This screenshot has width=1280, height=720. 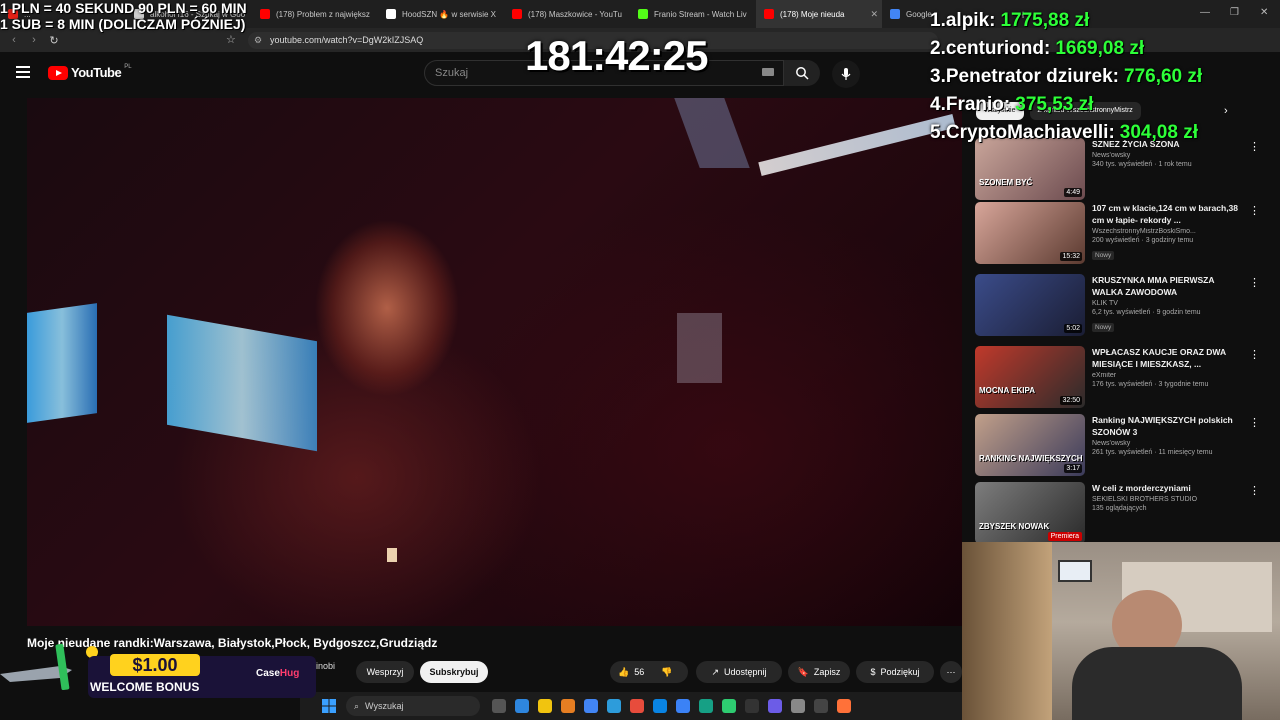 What do you see at coordinates (1073, 192) in the screenshot?
I see `video-duration: 4:49` at bounding box center [1073, 192].